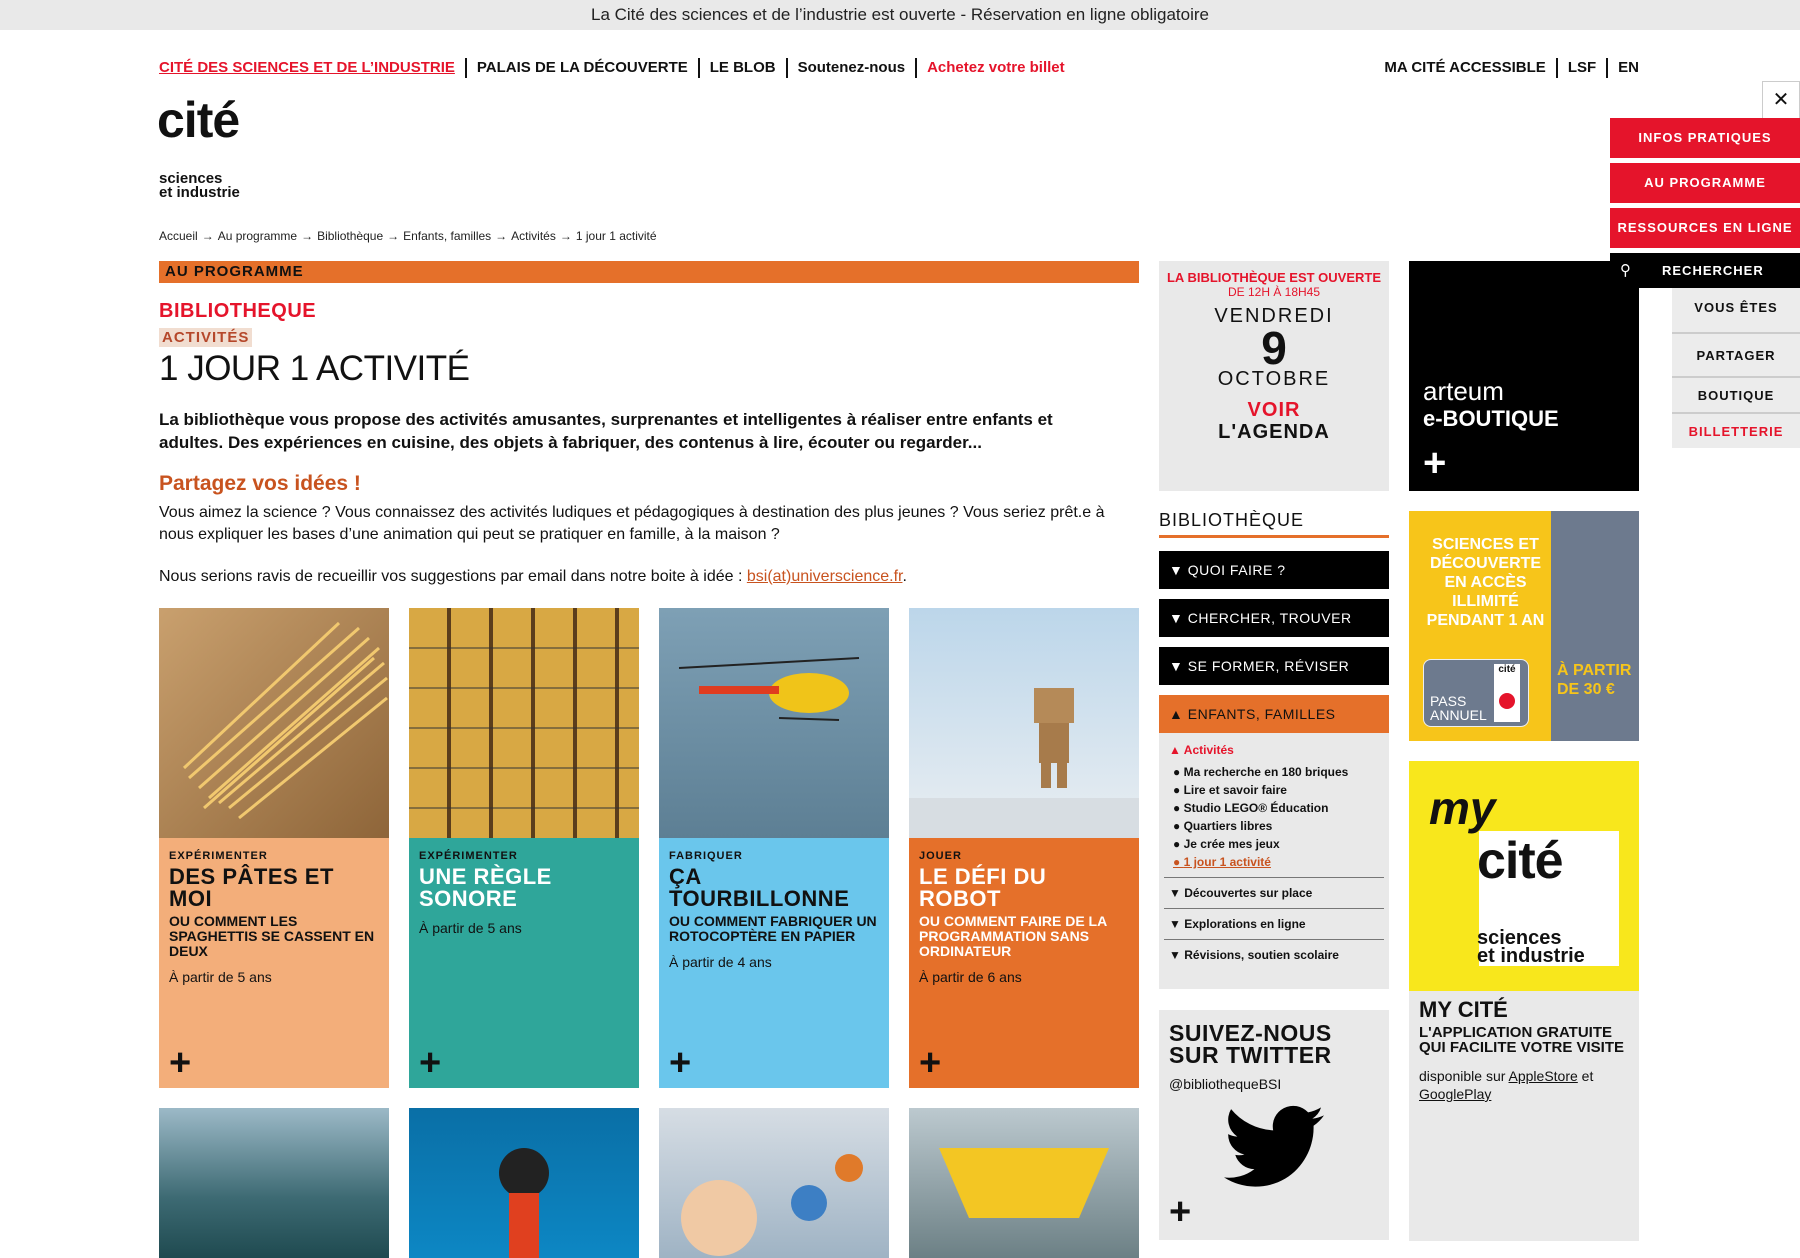 Image resolution: width=1800 pixels, height=1258 pixels. Describe the element at coordinates (1274, 410) in the screenshot. I see `calendar-voir: VOIR` at that location.